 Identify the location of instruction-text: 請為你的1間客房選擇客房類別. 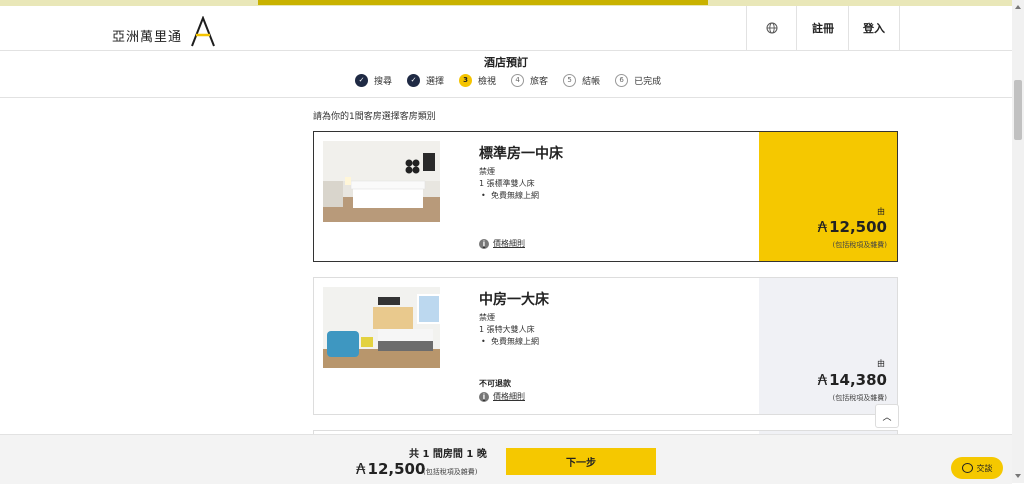
(374, 117).